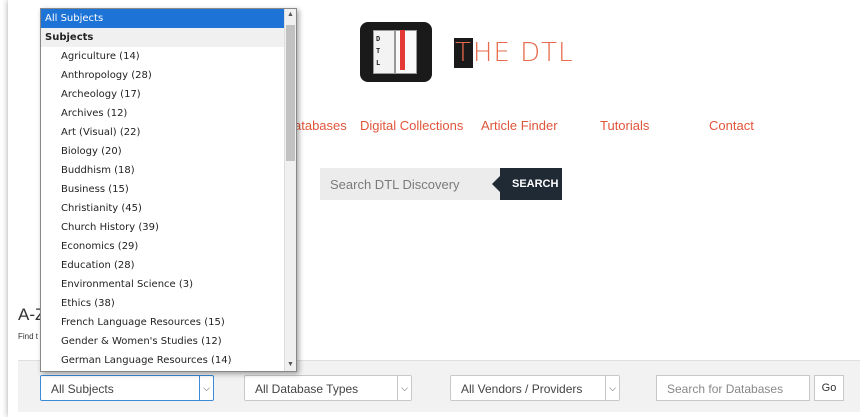  I want to click on dropdown-option: Environmental Science (3), so click(168, 284).